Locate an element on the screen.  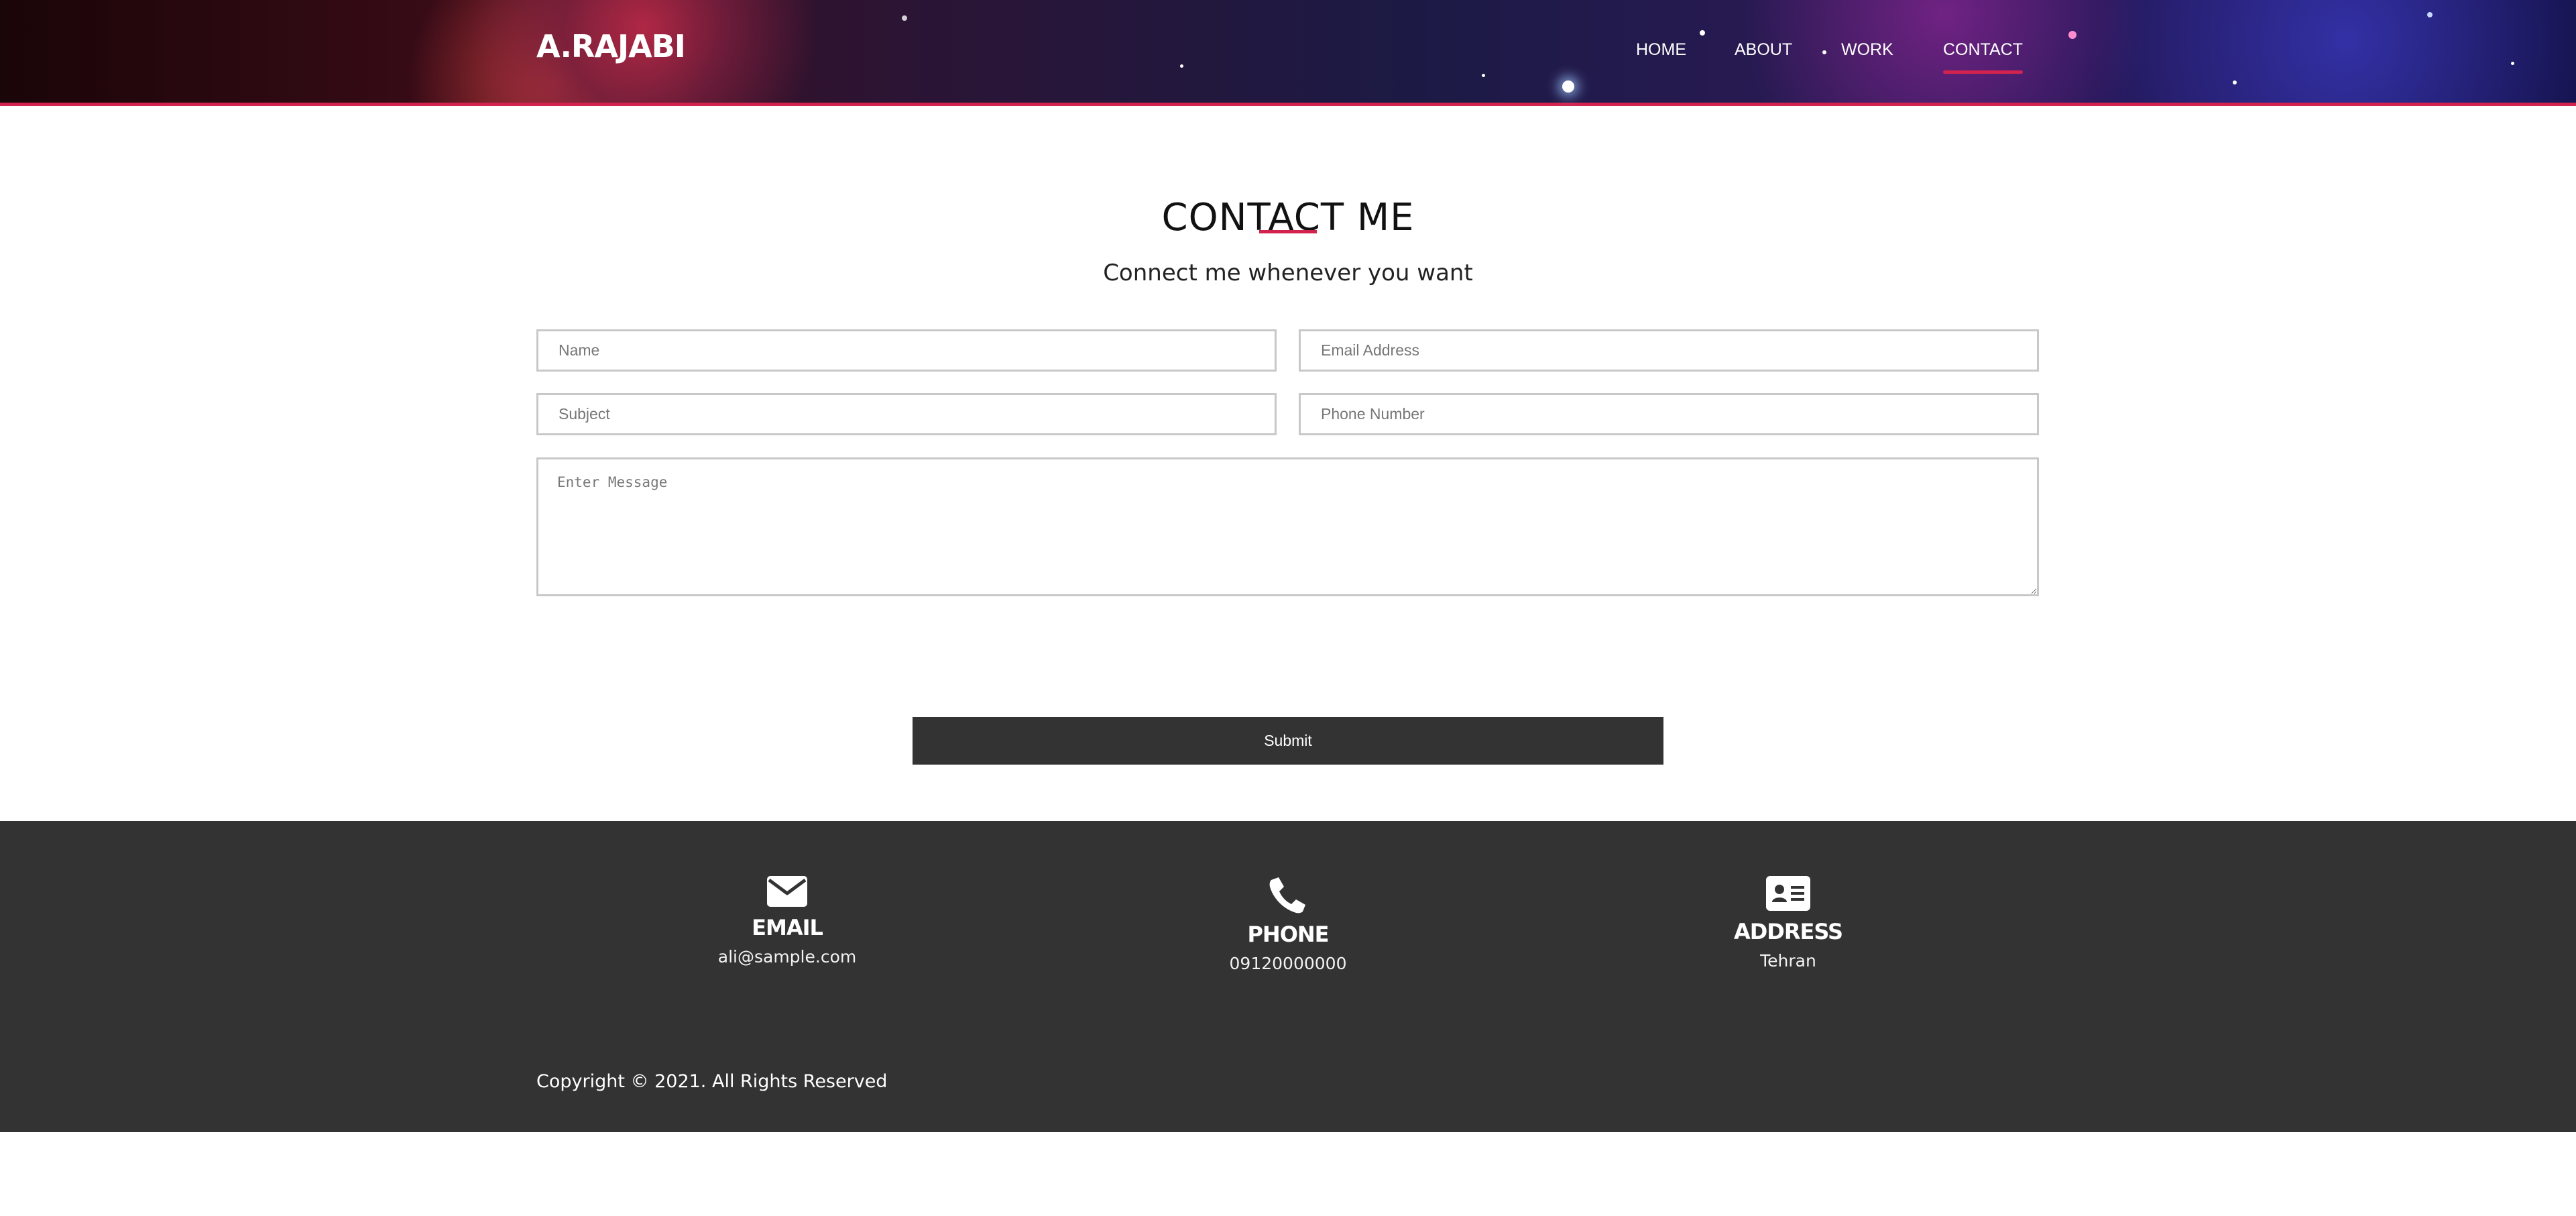
email-title: EMAIL is located at coordinates (787, 927).